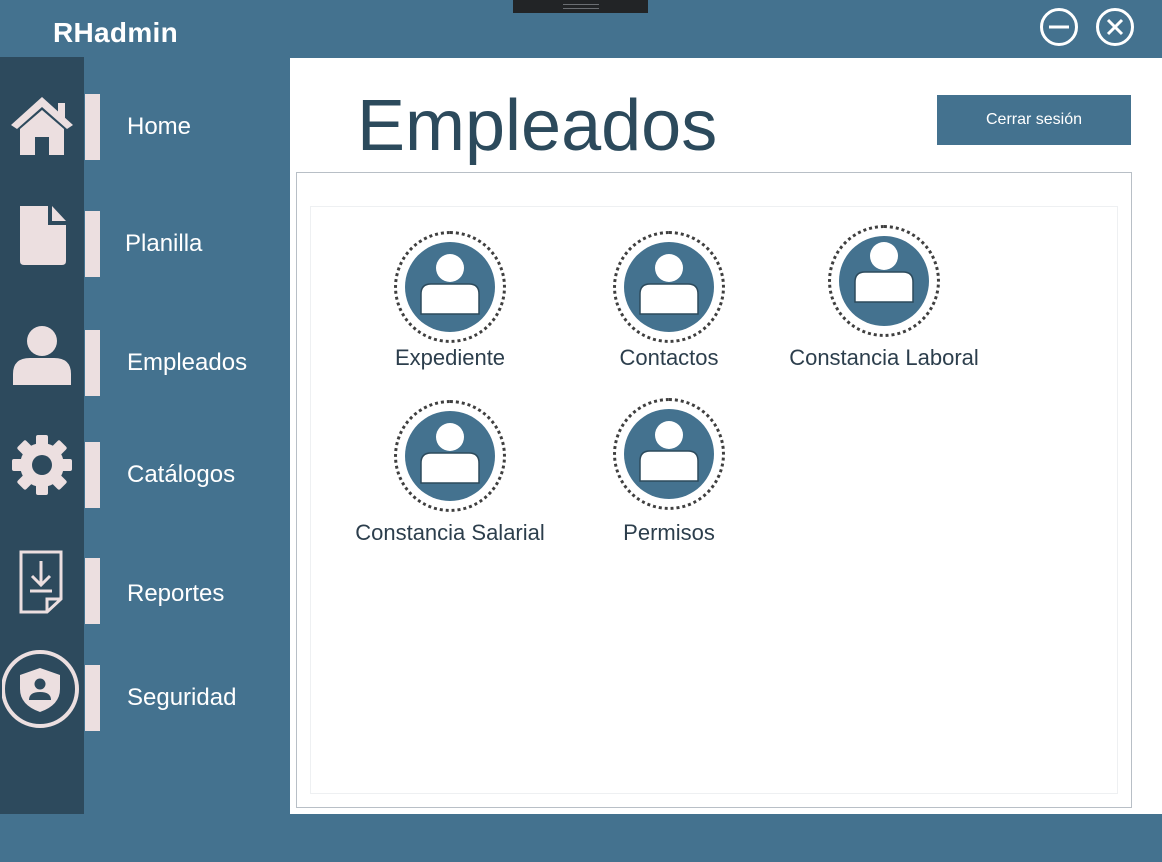 The width and height of the screenshot is (1162, 862). I want to click on tile-permisos: Permisos, so click(669, 473).